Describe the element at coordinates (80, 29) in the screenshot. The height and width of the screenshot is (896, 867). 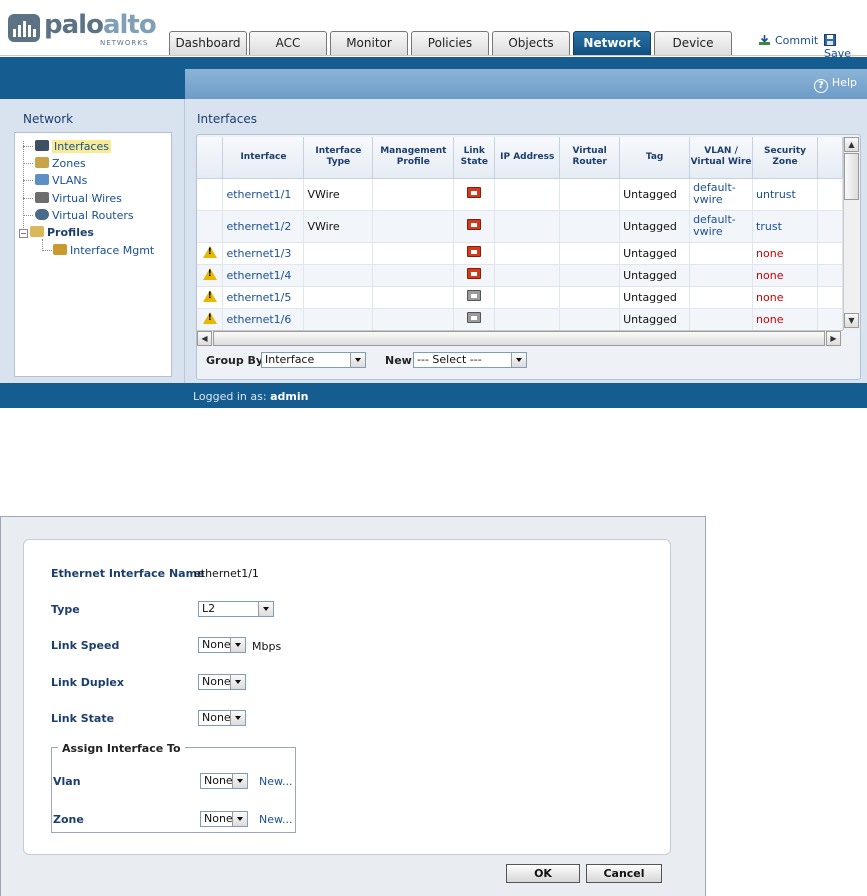
I see `paloalto-logo: paloalto NETWORKS` at that location.